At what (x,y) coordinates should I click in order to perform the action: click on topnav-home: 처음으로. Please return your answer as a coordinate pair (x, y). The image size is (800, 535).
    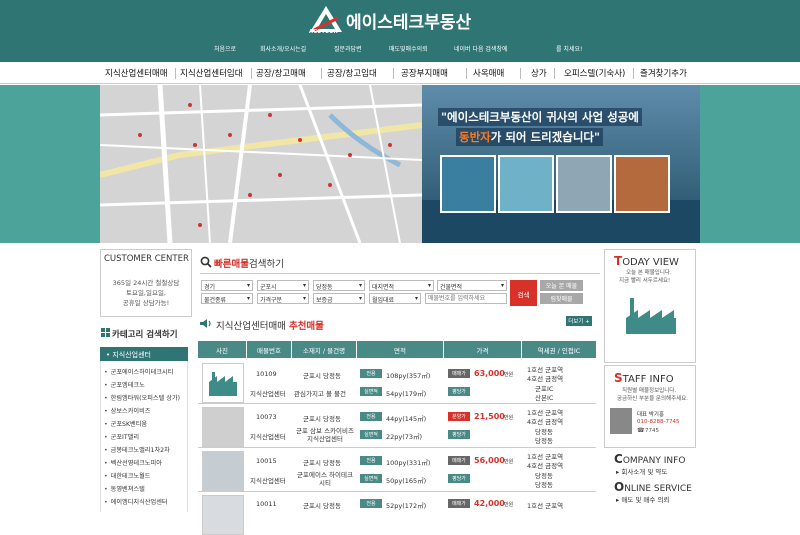
    Looking at the image, I should click on (225, 48).